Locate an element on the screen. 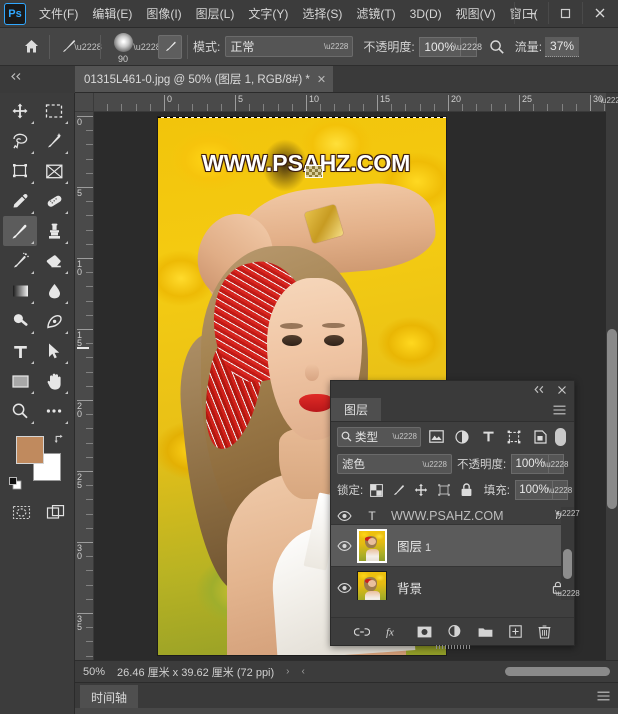 This screenshot has height=714, width=618. flow-input: 37% is located at coordinates (562, 46).